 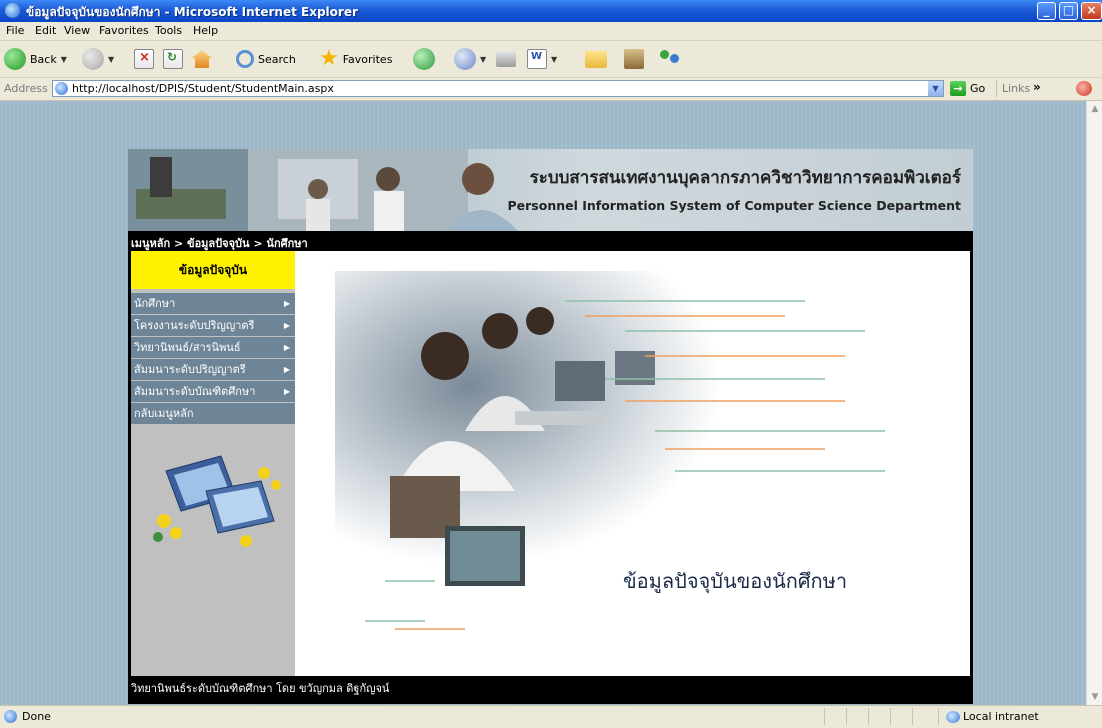 I want to click on security-zone: Local intranet, so click(x=992, y=716).